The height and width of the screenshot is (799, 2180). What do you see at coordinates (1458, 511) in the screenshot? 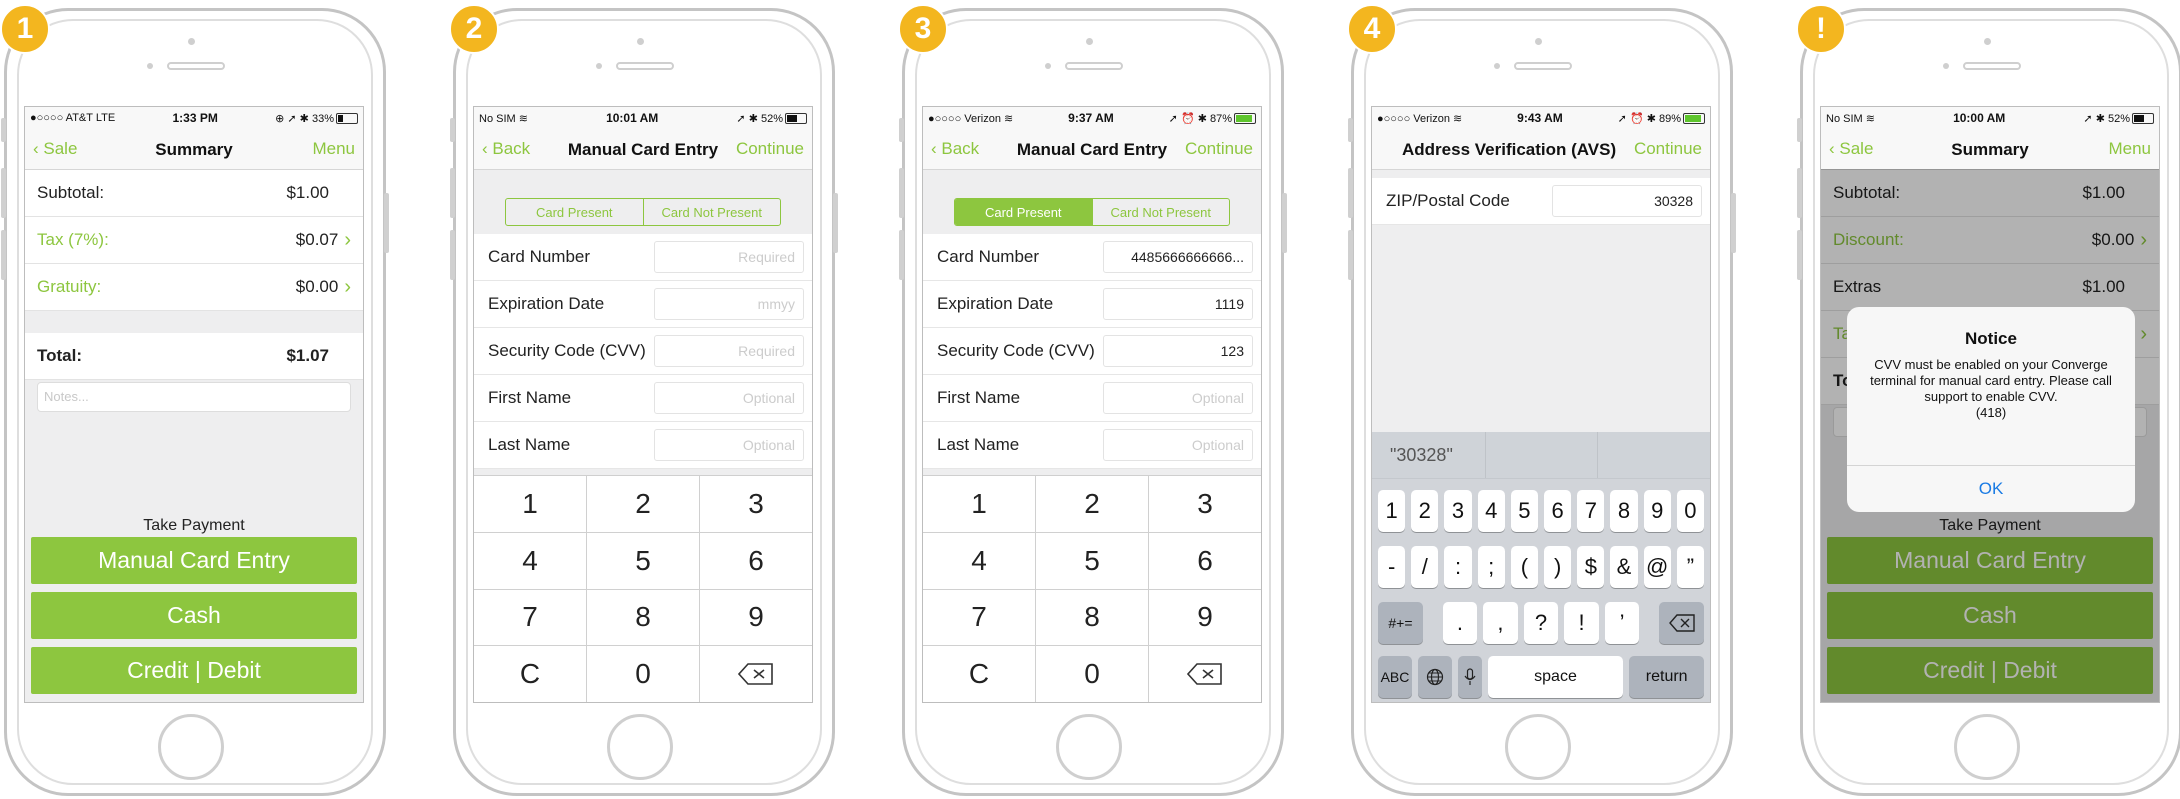
I see `key: 3` at bounding box center [1458, 511].